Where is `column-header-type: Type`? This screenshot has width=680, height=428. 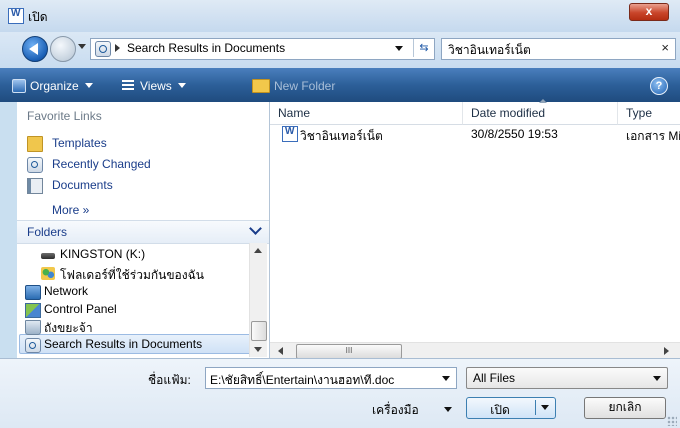
column-header-type: Type is located at coordinates (649, 113).